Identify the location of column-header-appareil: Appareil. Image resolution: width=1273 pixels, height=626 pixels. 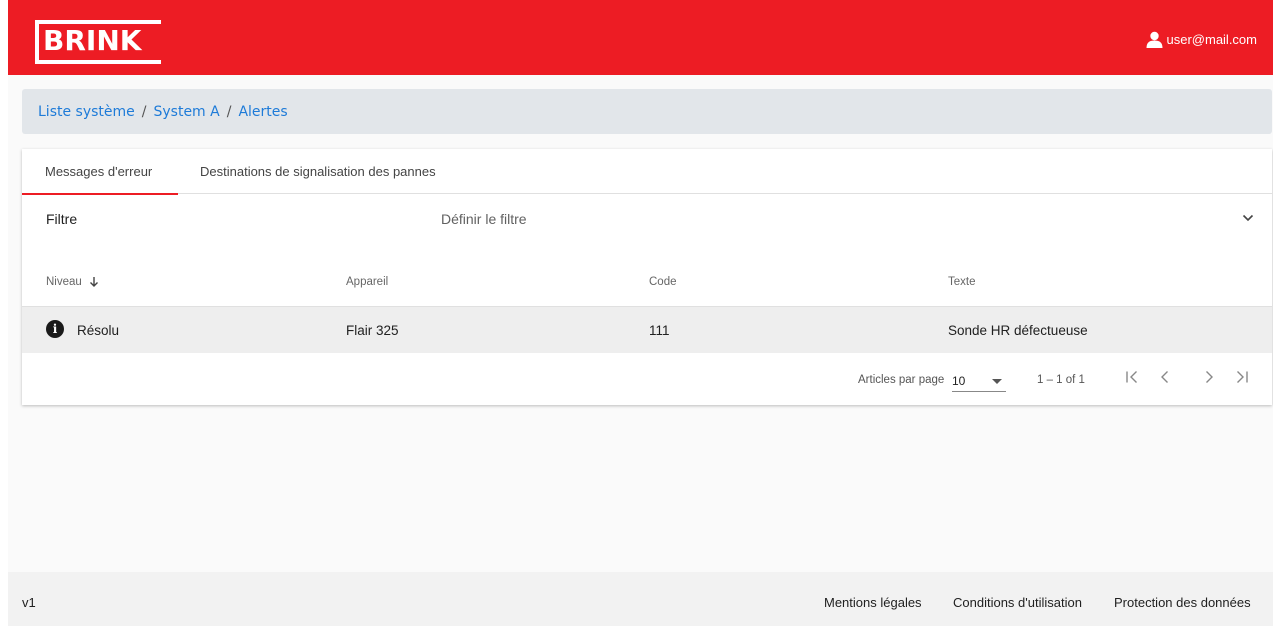
(367, 282).